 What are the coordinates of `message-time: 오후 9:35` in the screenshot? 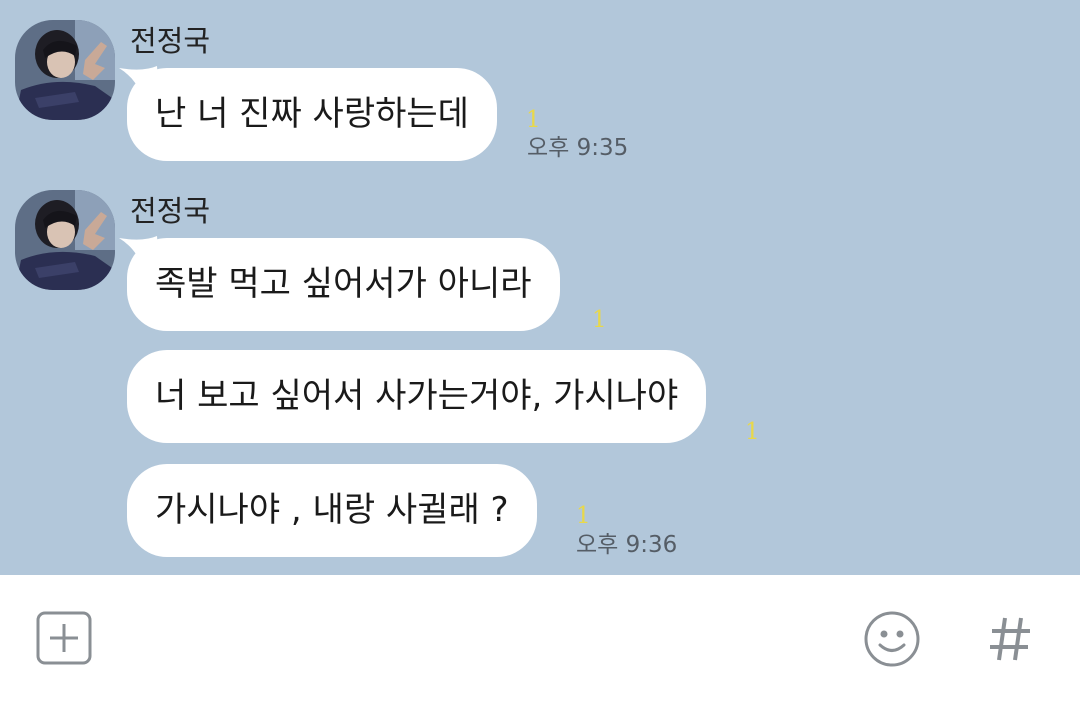 It's located at (578, 148).